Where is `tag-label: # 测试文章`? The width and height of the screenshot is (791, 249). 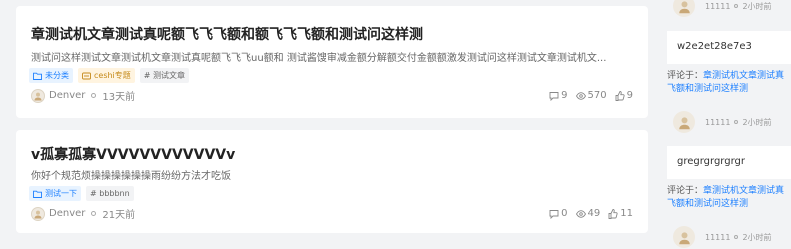 tag-label: # 测试文章 is located at coordinates (164, 75).